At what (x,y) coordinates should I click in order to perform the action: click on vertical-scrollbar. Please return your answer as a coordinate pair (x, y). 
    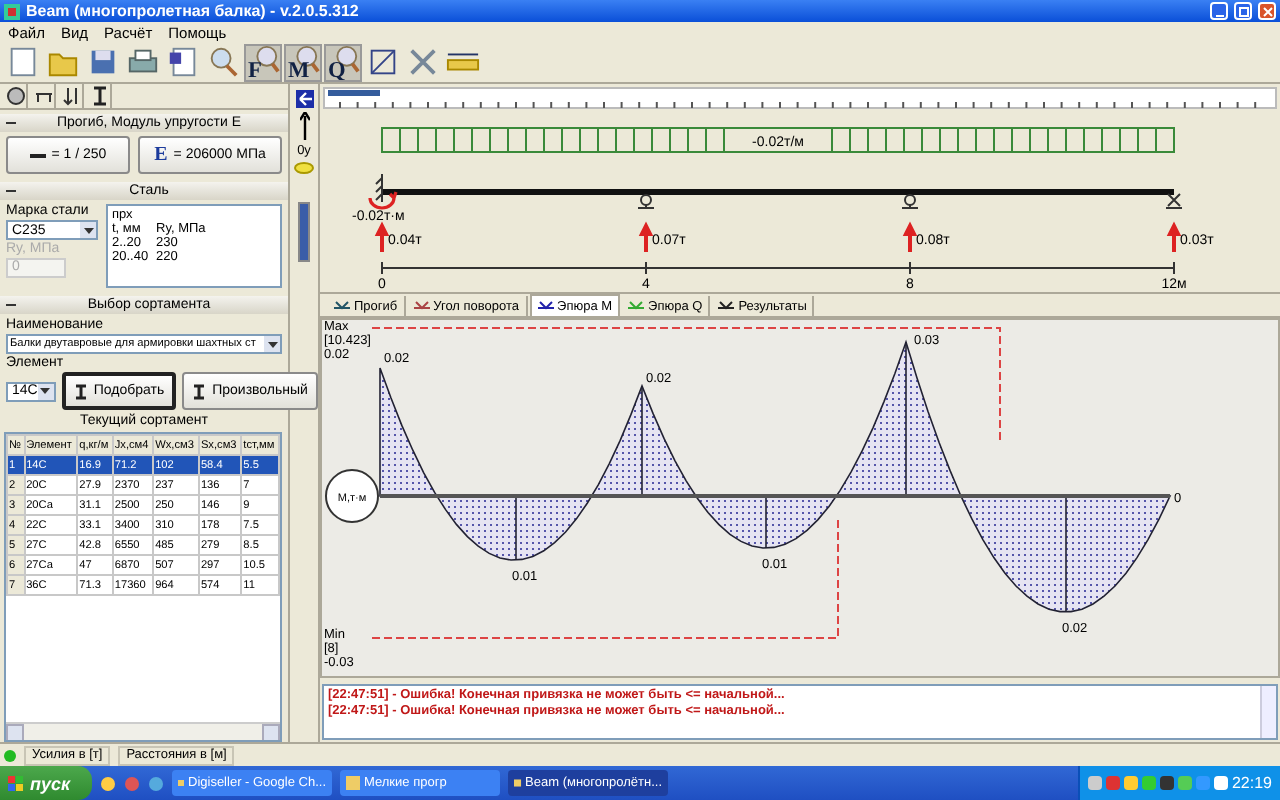
    Looking at the image, I should click on (1268, 712).